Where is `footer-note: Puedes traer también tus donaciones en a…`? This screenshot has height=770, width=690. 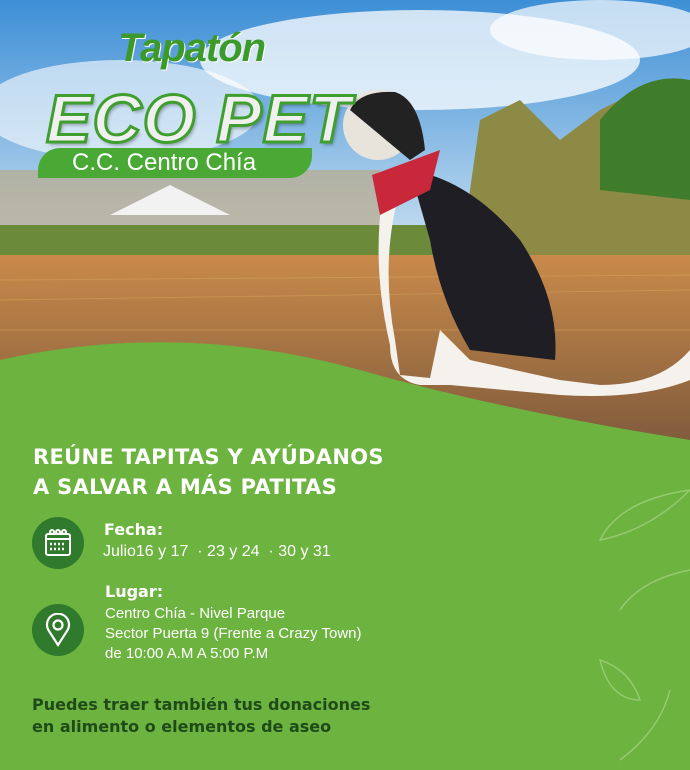 footer-note: Puedes traer también tus donaciones en a… is located at coordinates (201, 716).